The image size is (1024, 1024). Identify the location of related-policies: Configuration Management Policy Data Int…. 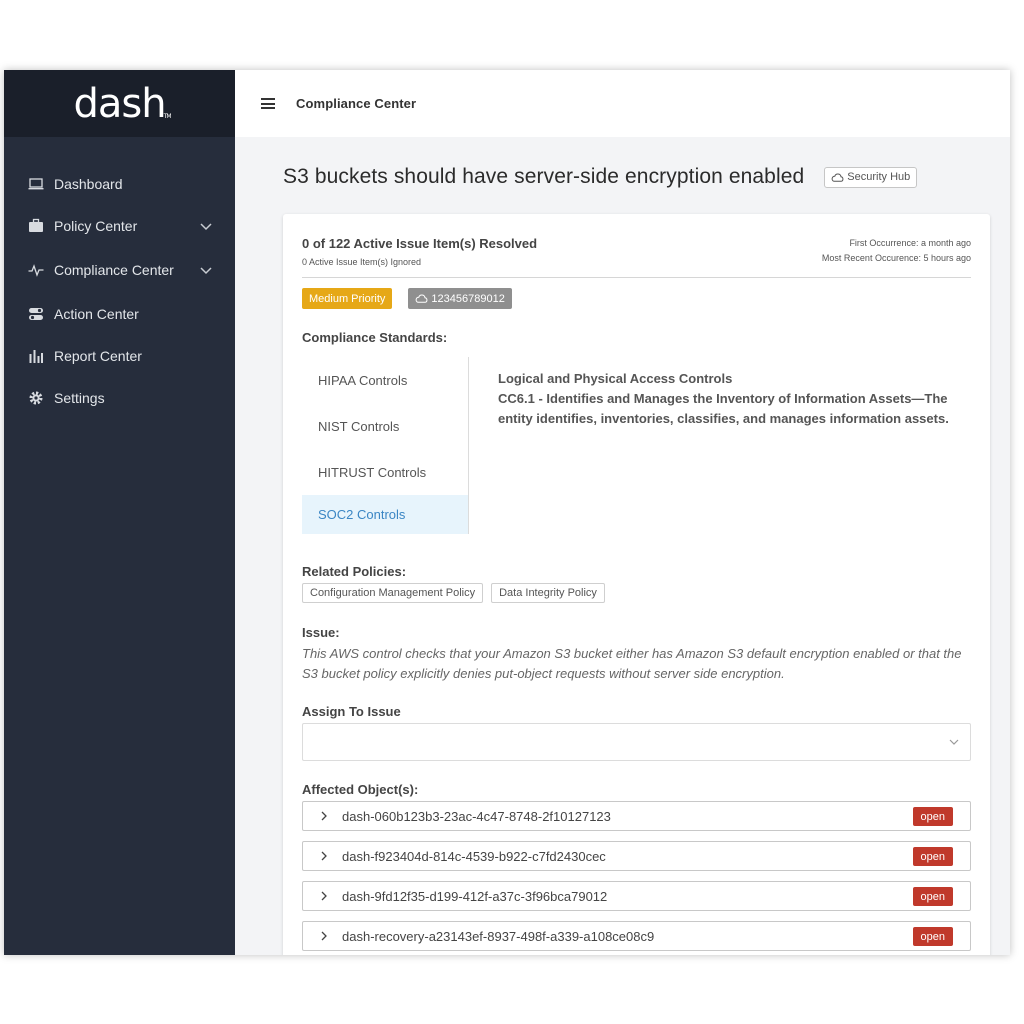
(453, 593).